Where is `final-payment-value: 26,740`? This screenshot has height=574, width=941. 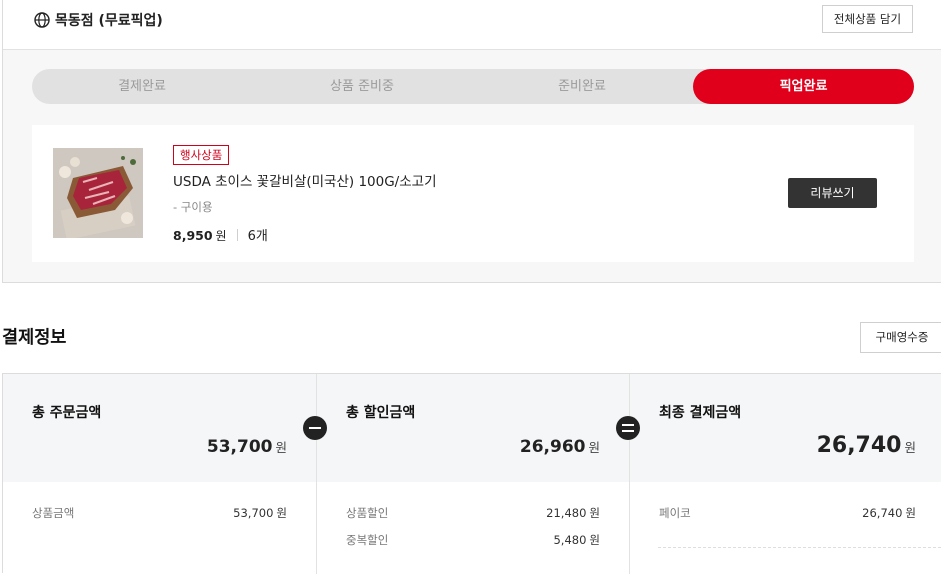 final-payment-value: 26,740 is located at coordinates (859, 445).